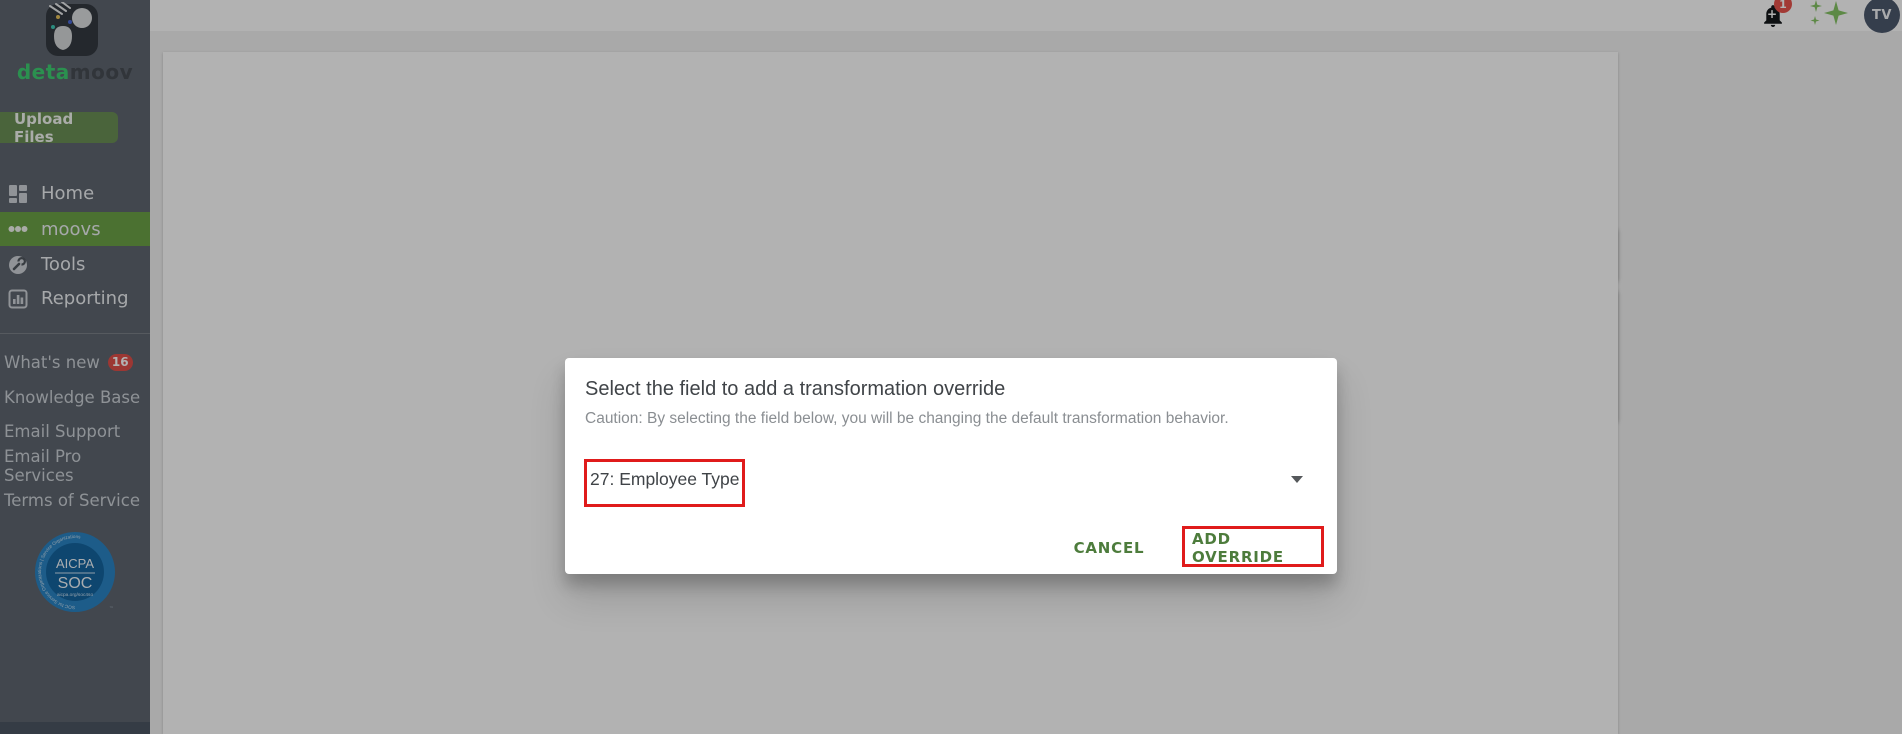 This screenshot has width=1902, height=734. I want to click on chevron-down-icon, so click(1297, 479).